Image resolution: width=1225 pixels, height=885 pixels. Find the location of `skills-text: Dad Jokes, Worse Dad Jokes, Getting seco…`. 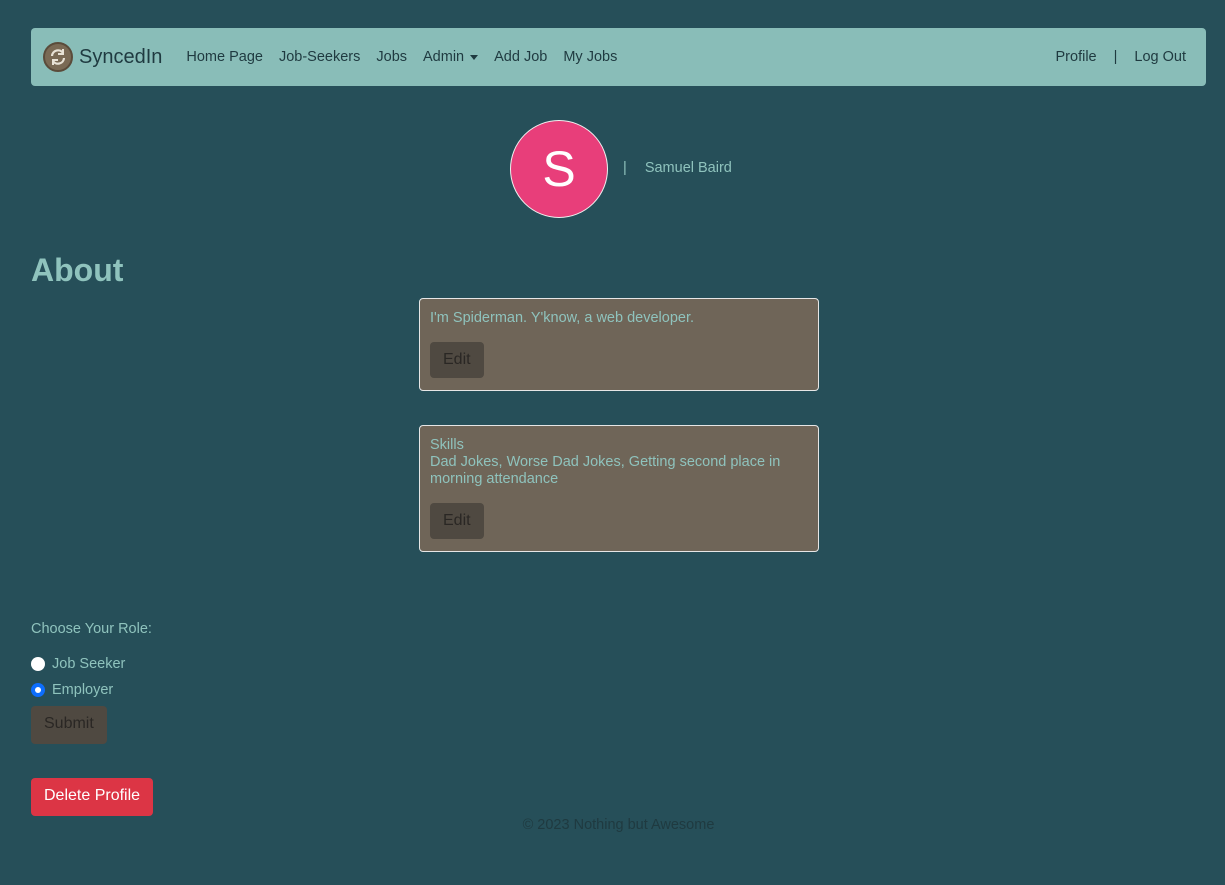

skills-text: Dad Jokes, Worse Dad Jokes, Getting seco… is located at coordinates (605, 470).